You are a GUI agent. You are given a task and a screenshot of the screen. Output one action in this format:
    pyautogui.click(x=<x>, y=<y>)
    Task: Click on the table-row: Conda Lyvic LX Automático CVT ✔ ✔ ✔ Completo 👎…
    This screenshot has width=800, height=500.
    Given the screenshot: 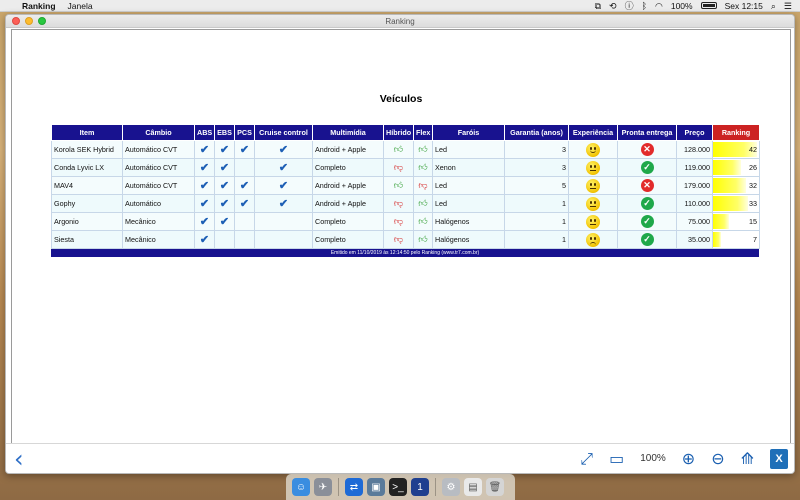 What is the action you would take?
    pyautogui.click(x=405, y=167)
    